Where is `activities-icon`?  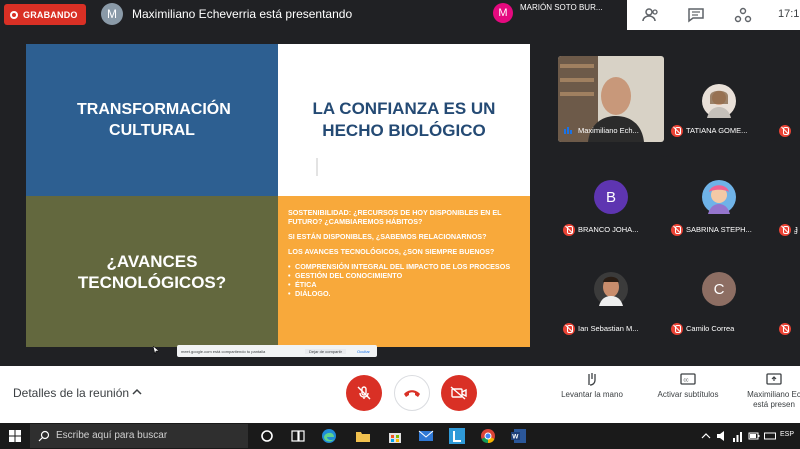
activities-icon is located at coordinates (743, 15).